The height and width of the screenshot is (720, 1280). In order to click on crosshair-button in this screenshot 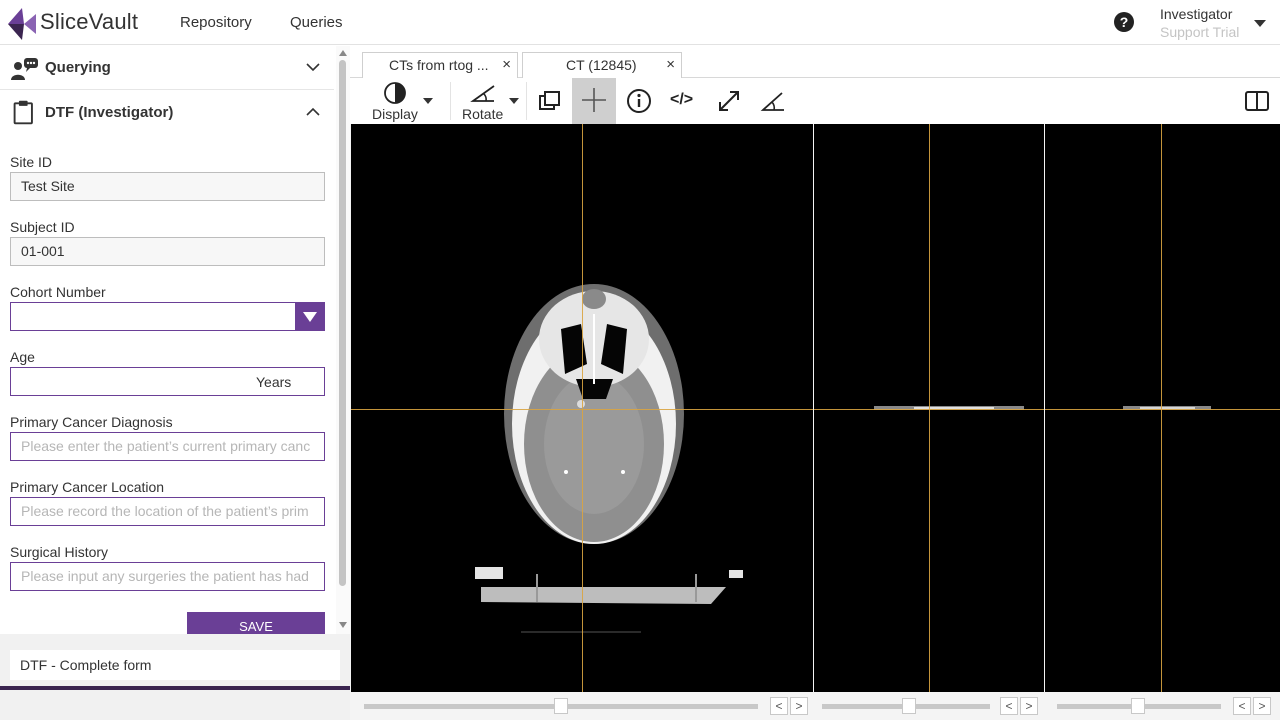, I will do `click(594, 101)`.